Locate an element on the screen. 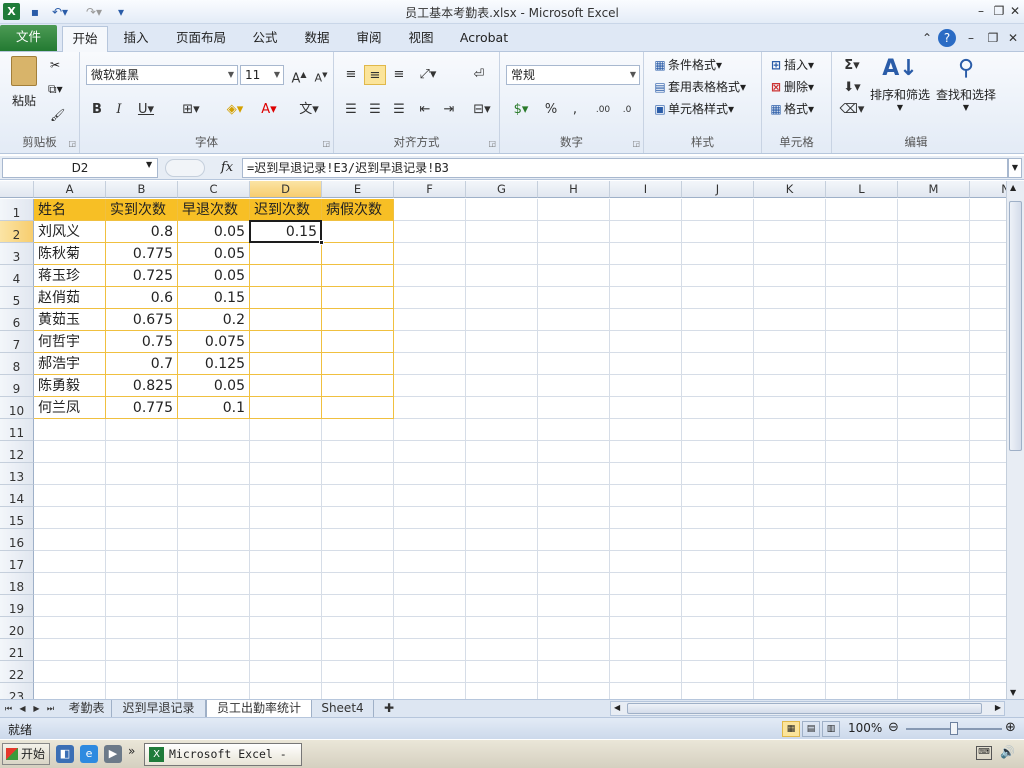 This screenshot has width=1024, height=768. merge-center-icon: ⊟▾ is located at coordinates (482, 110).